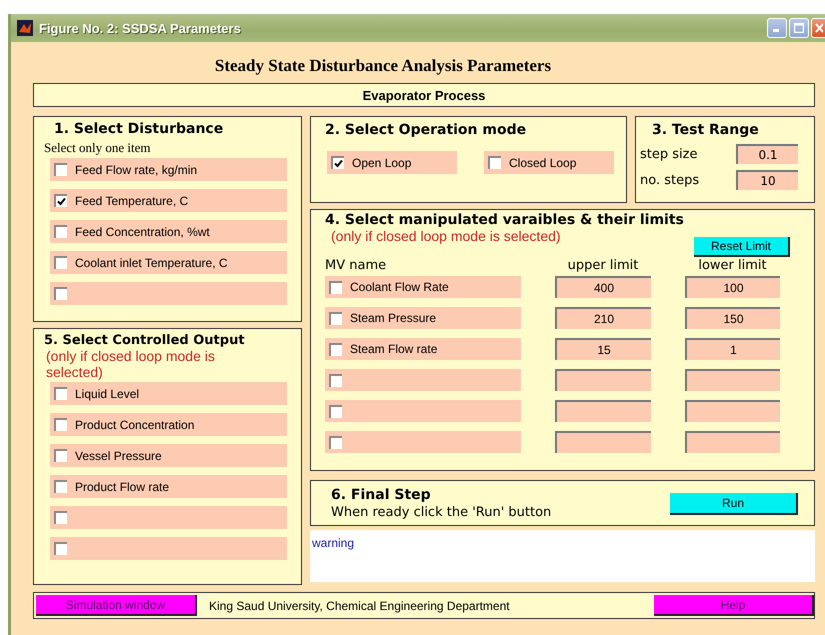 The height and width of the screenshot is (635, 825). I want to click on heading: Steady State Disturbance Analysis Parameters, so click(383, 66).